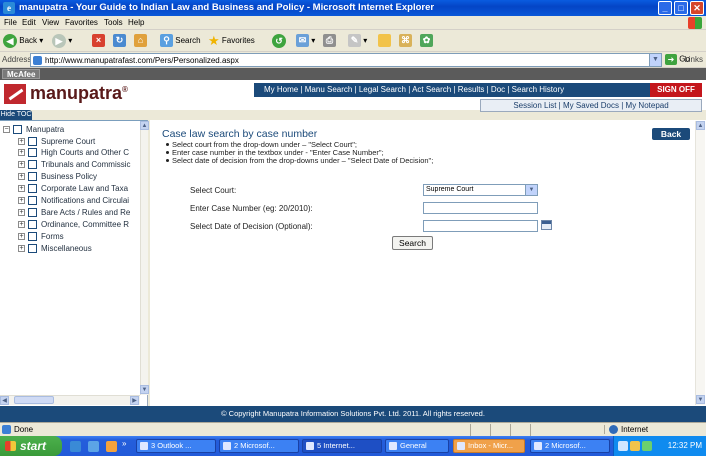 The width and height of the screenshot is (706, 456). What do you see at coordinates (62, 41) in the screenshot?
I see `forward-button: ▶ ▾` at bounding box center [62, 41].